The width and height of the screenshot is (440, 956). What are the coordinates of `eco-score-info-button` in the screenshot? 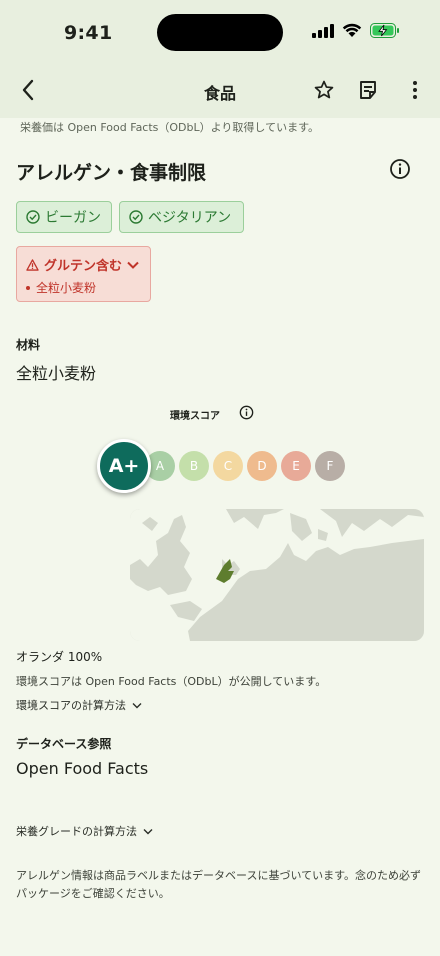 It's located at (246, 412).